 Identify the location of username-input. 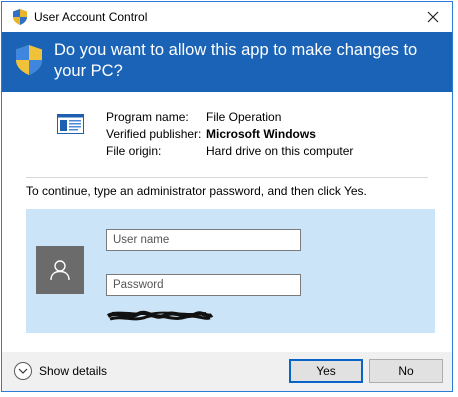
(203, 240).